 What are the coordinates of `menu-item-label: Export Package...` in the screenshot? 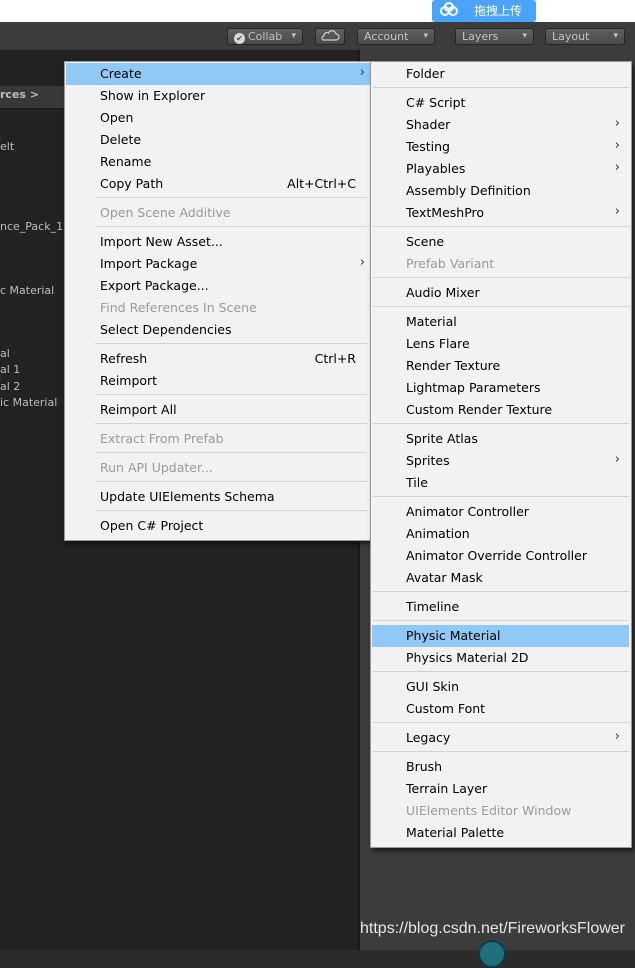 It's located at (154, 285).